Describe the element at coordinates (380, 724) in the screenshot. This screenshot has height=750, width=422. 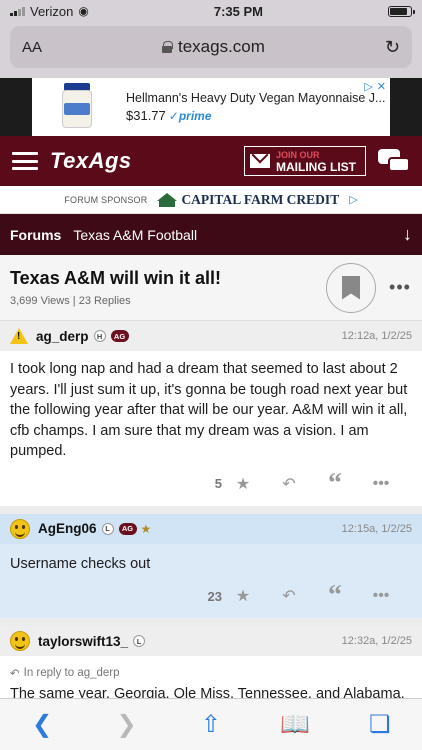
I see `tabs-icon: ❏` at that location.